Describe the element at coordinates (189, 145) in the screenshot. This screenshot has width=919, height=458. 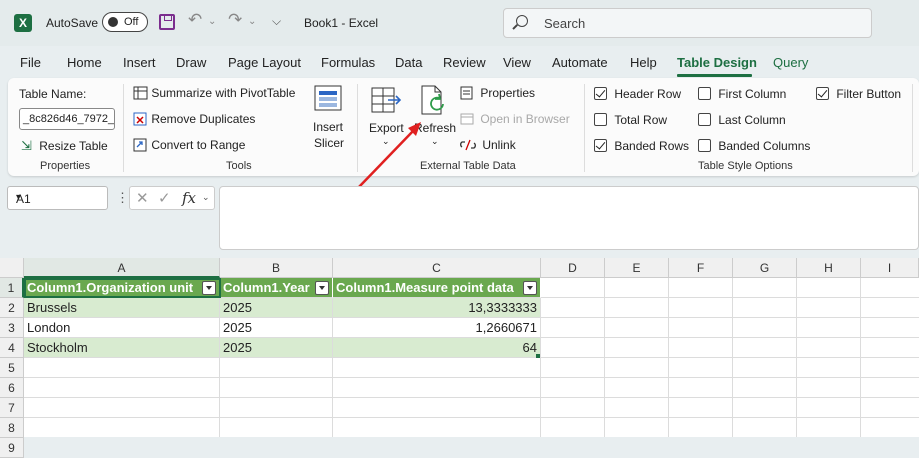
I see `convert-to-range-button: Convert to Range` at that location.